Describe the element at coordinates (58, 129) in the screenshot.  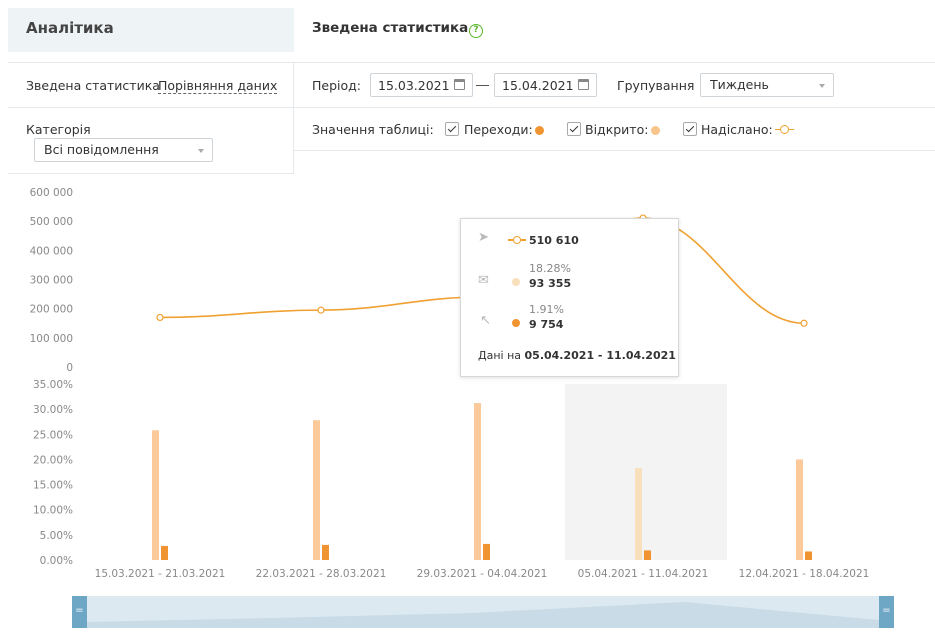
I see `category-label: Категорія` at that location.